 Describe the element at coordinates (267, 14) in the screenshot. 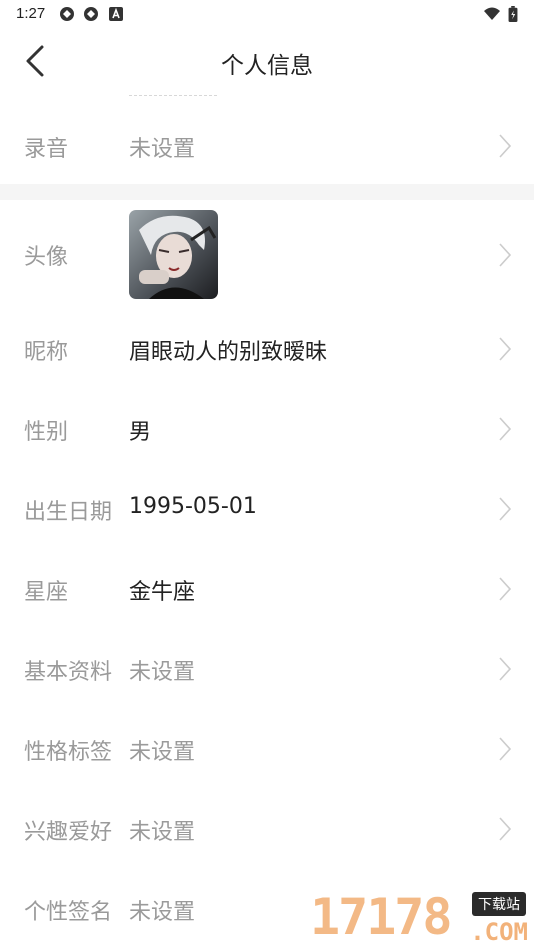

I see `status-bar: 1:27` at that location.